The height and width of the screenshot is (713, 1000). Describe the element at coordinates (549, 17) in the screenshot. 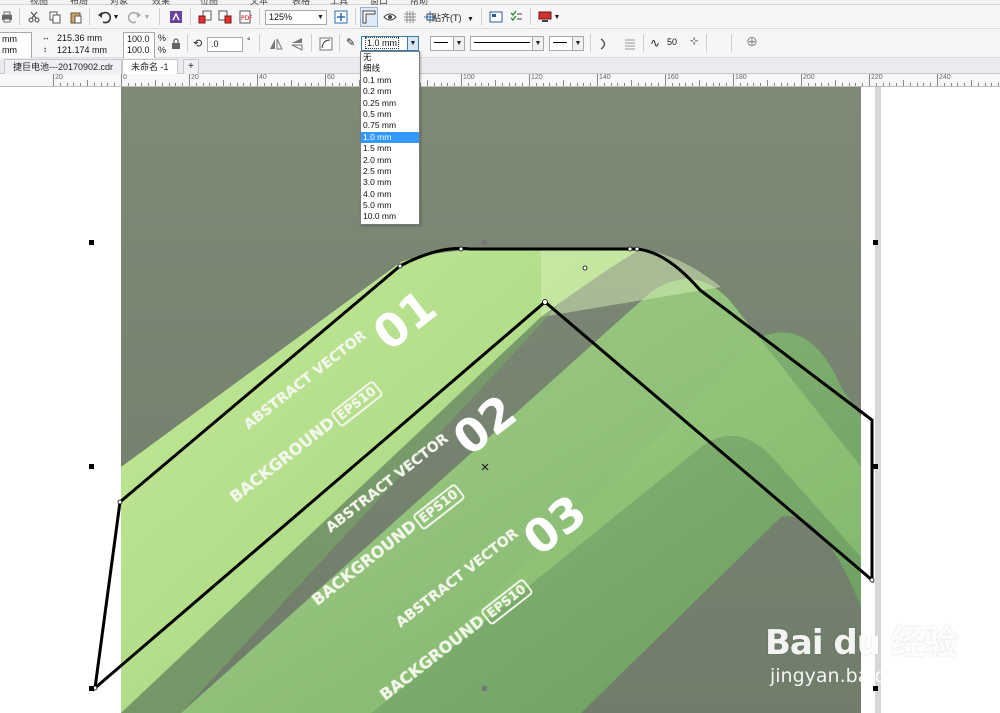

I see `application-launcher-button: ▼` at that location.